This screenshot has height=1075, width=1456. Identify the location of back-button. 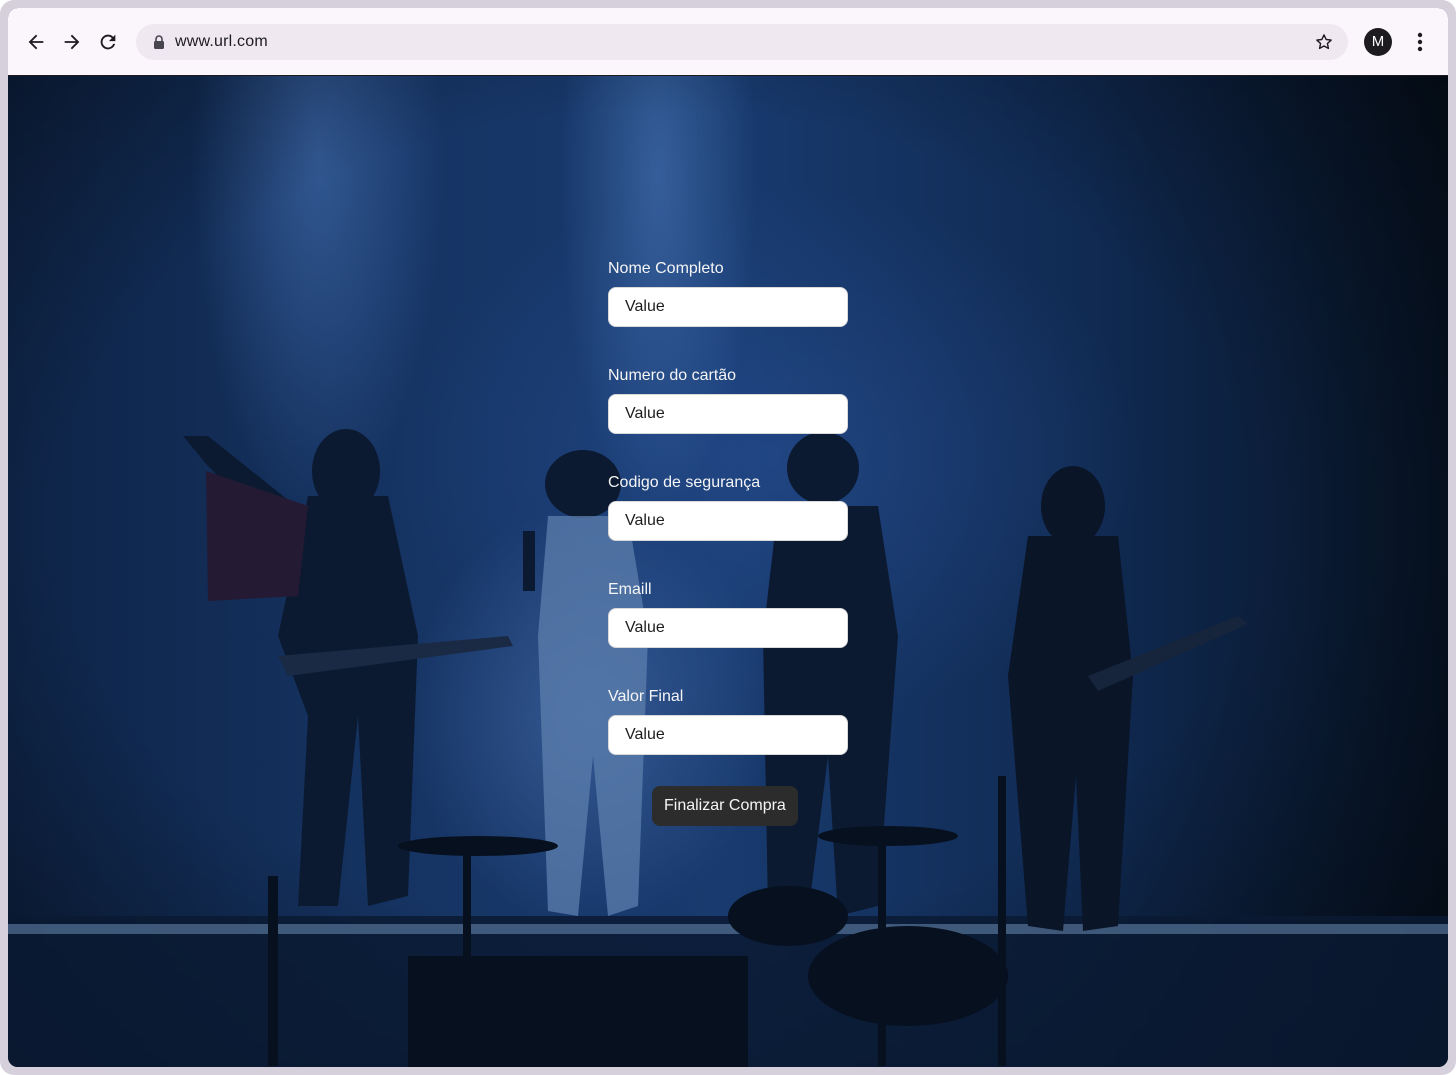
(36, 42).